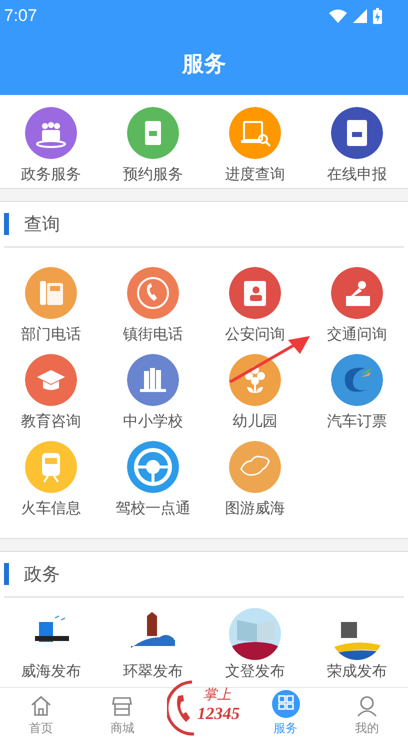 This screenshot has width=408, height=741. Describe the element at coordinates (51, 174) in the screenshot. I see `service-label: 政务服务` at that location.